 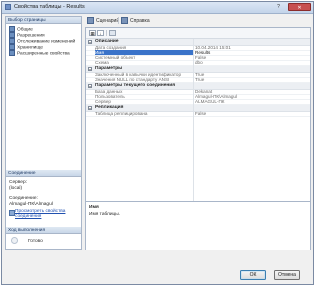 I want to click on connection-value: Almagul-ПК\Almagul, so click(x=31, y=204).